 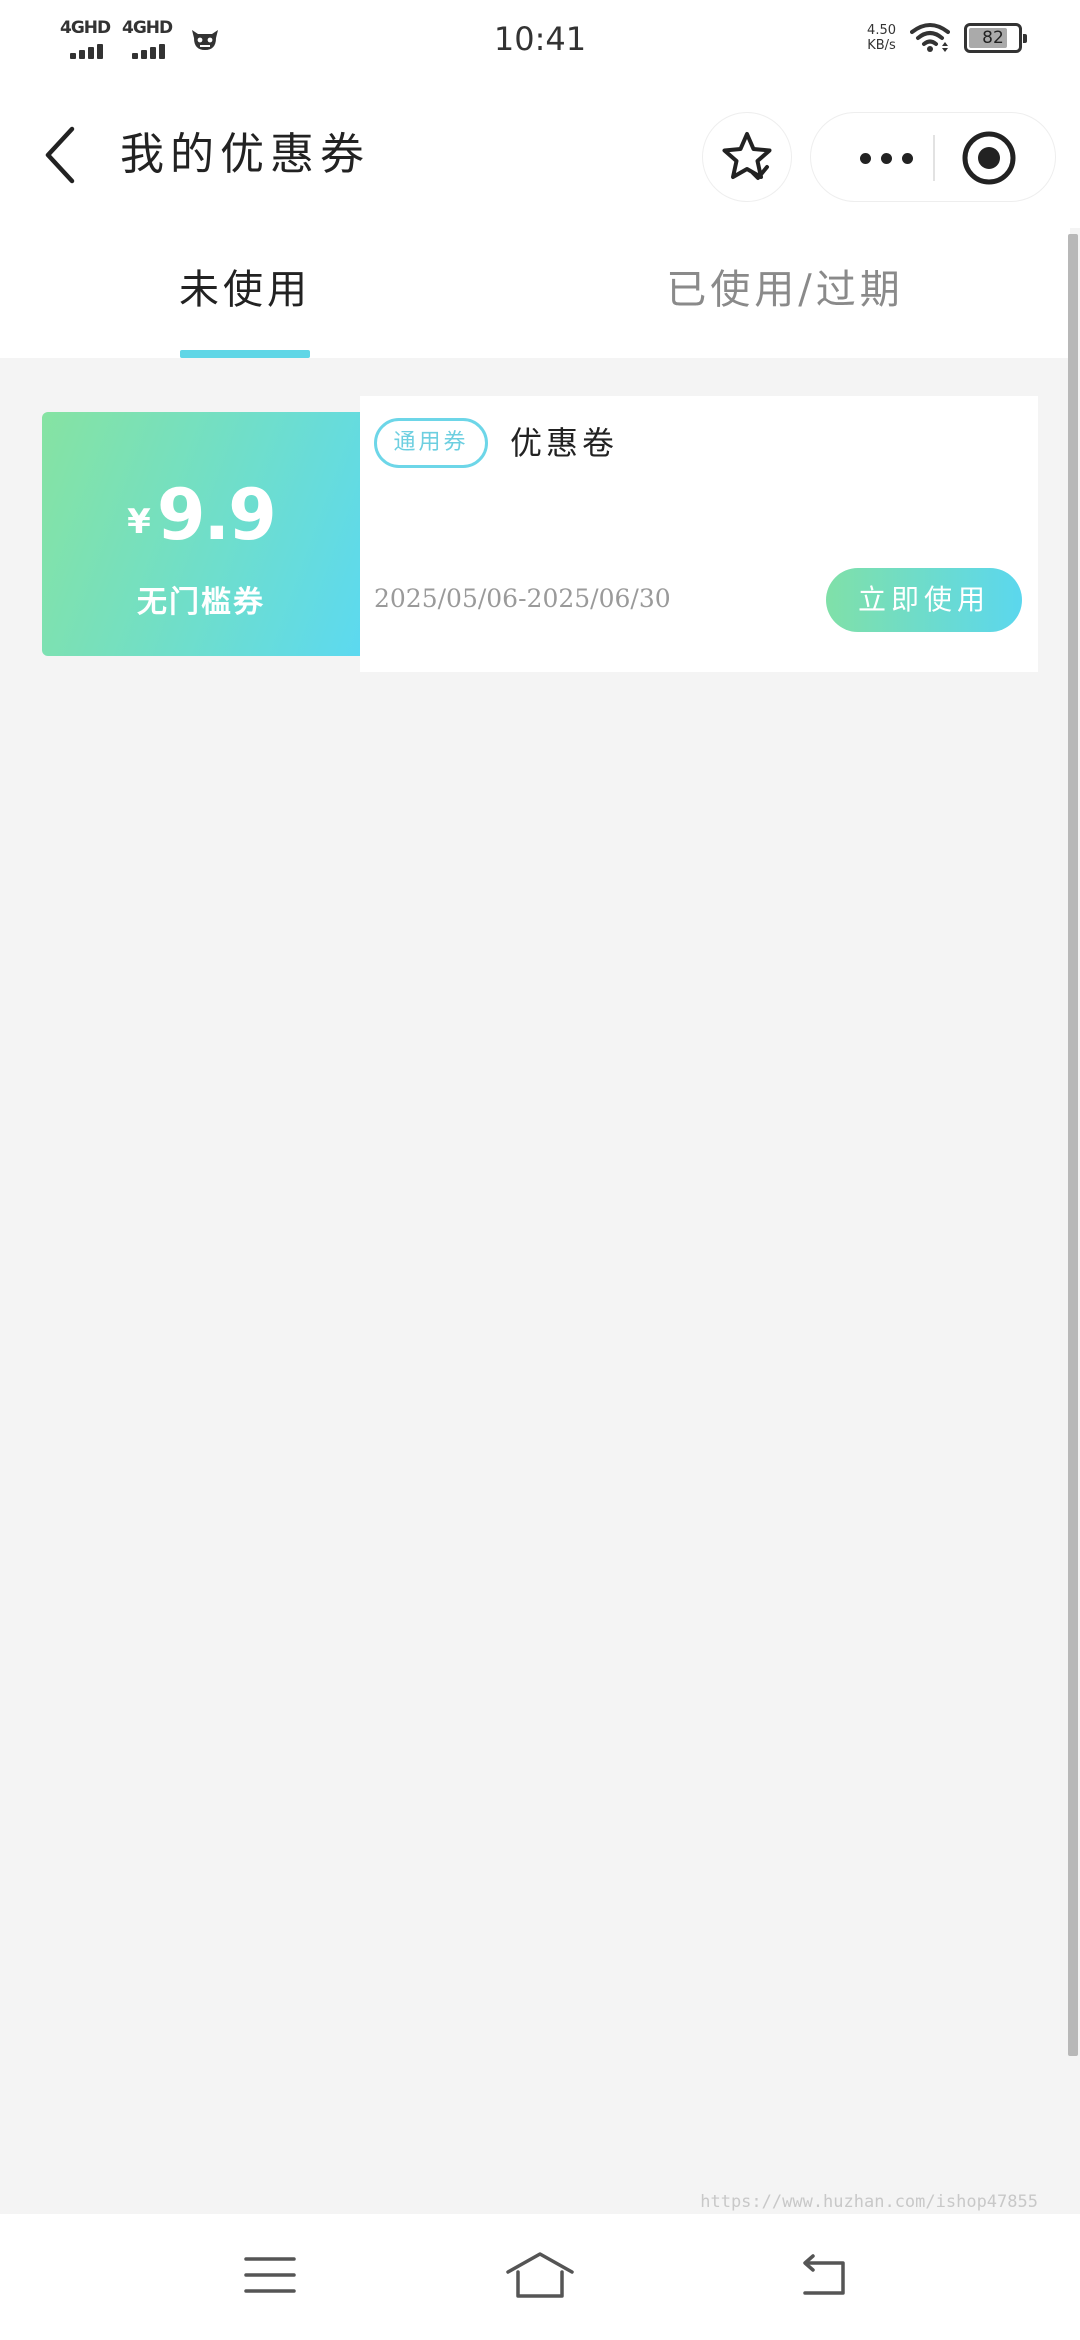 I want to click on coupon-value-panel: ¥9.9 无门槛券, so click(x=198, y=534).